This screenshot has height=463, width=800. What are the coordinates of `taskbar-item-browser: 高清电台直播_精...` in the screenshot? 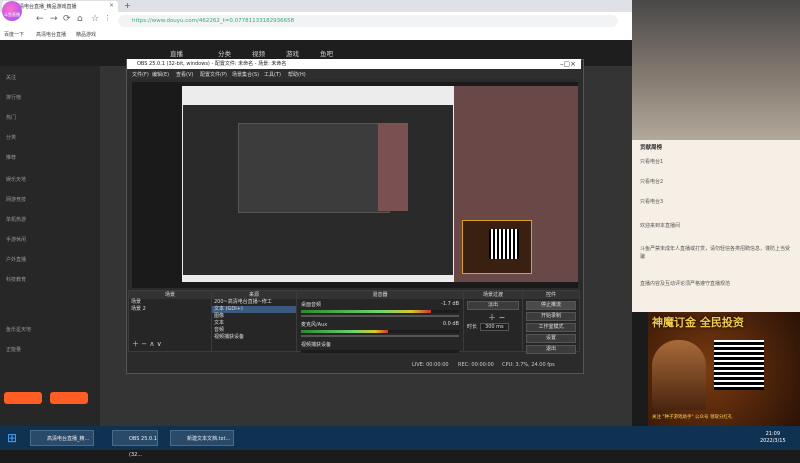 It's located at (62, 438).